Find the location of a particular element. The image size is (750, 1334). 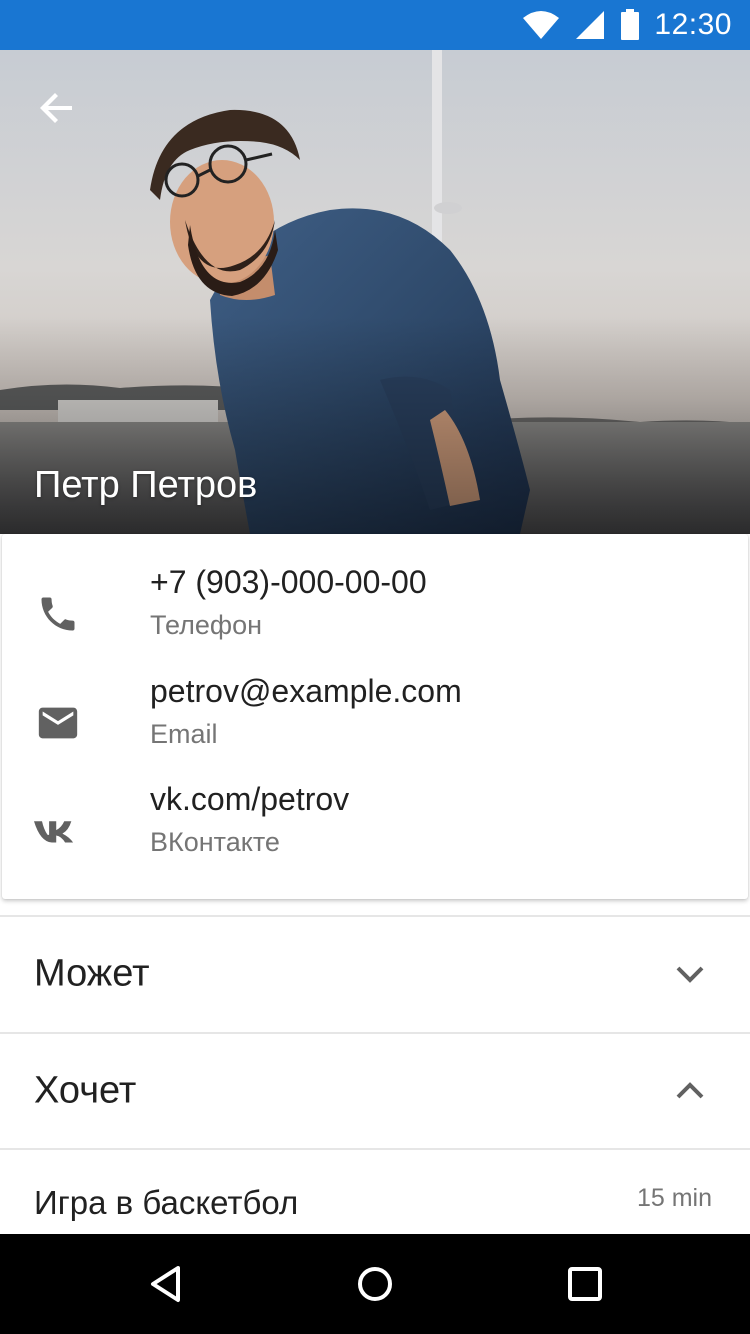

battery-icon is located at coordinates (630, 24).